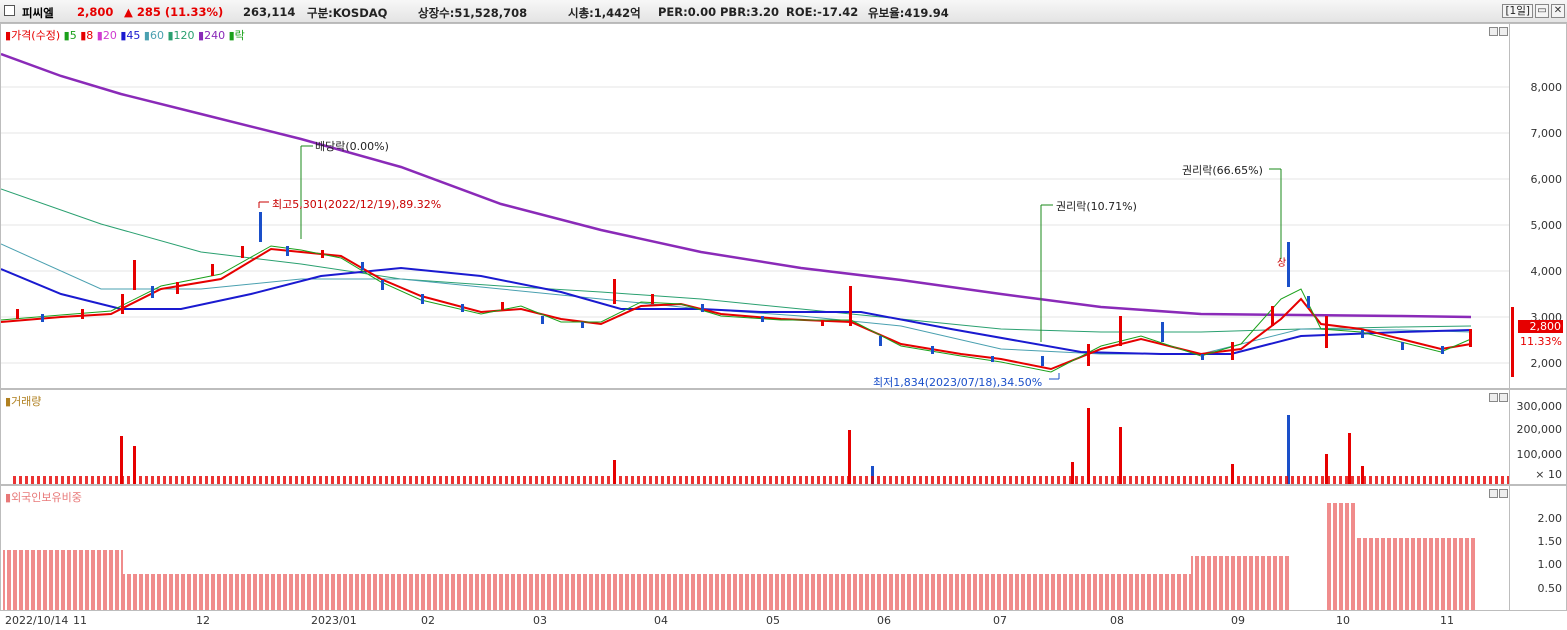 Image resolution: width=1567 pixels, height=630 pixels. What do you see at coordinates (1282, 263) in the screenshot?
I see `upper-limit-marker: 상` at bounding box center [1282, 263].